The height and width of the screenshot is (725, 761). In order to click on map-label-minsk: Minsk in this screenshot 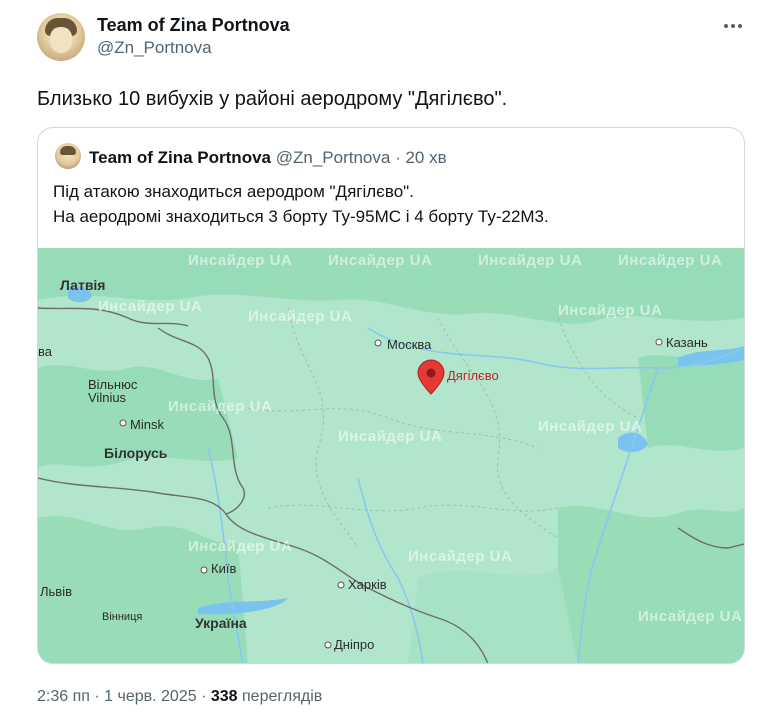, I will do `click(147, 424)`.